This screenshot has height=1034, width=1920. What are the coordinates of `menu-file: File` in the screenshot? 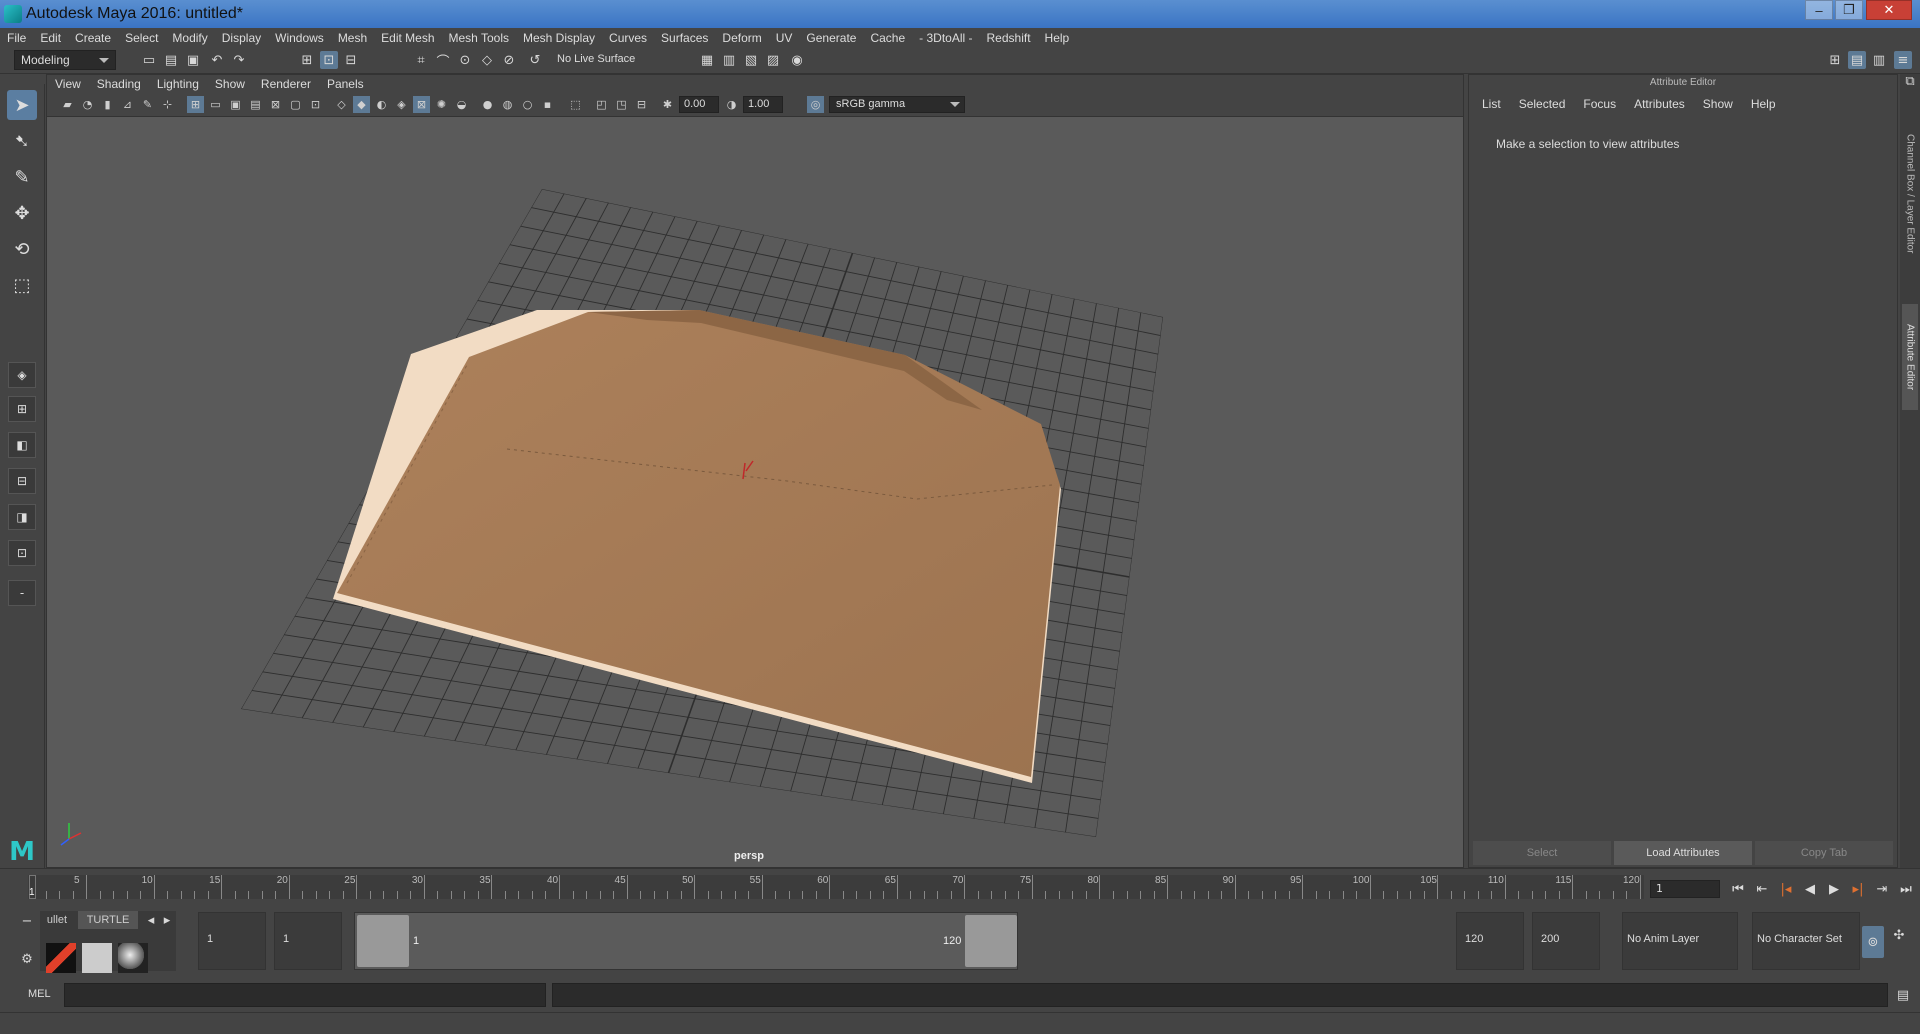 It's located at (16, 38).